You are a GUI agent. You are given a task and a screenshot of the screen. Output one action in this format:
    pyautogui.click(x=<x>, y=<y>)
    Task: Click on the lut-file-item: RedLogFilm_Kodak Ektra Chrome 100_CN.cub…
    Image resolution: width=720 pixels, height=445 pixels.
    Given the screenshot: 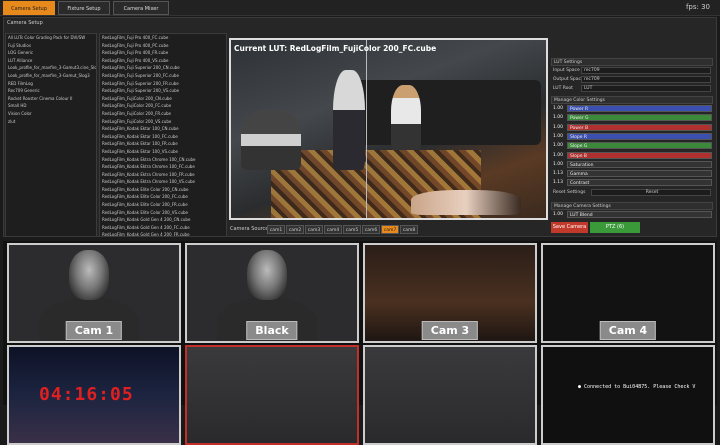 What is the action you would take?
    pyautogui.click(x=163, y=160)
    